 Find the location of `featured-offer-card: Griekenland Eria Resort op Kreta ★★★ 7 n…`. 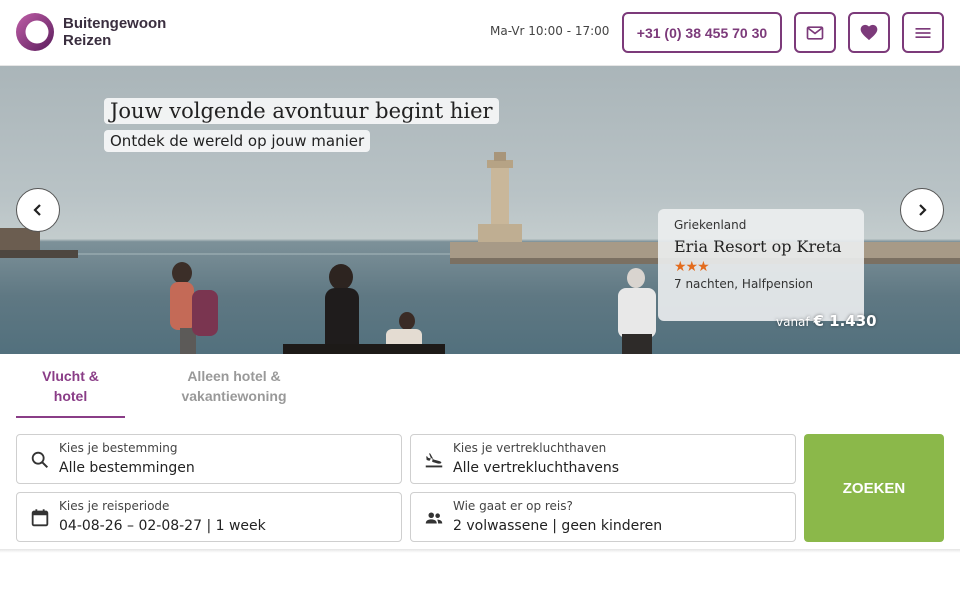

featured-offer-card: Griekenland Eria Resort op Kreta ★★★ 7 n… is located at coordinates (761, 265).